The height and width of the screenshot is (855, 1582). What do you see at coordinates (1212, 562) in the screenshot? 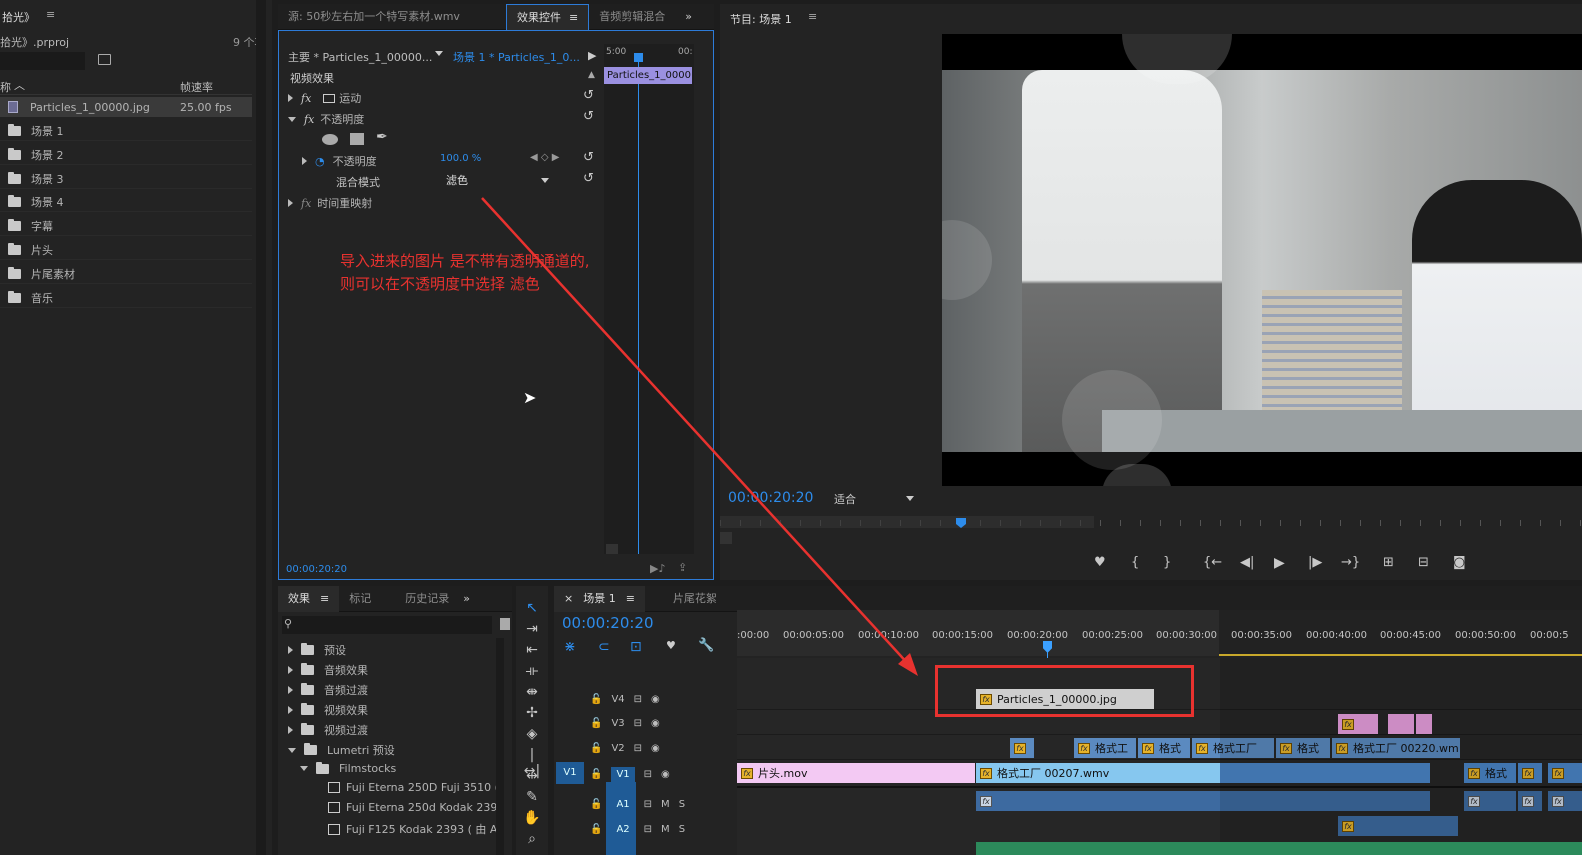
I see `go-to-in-icon: {←` at bounding box center [1212, 562].